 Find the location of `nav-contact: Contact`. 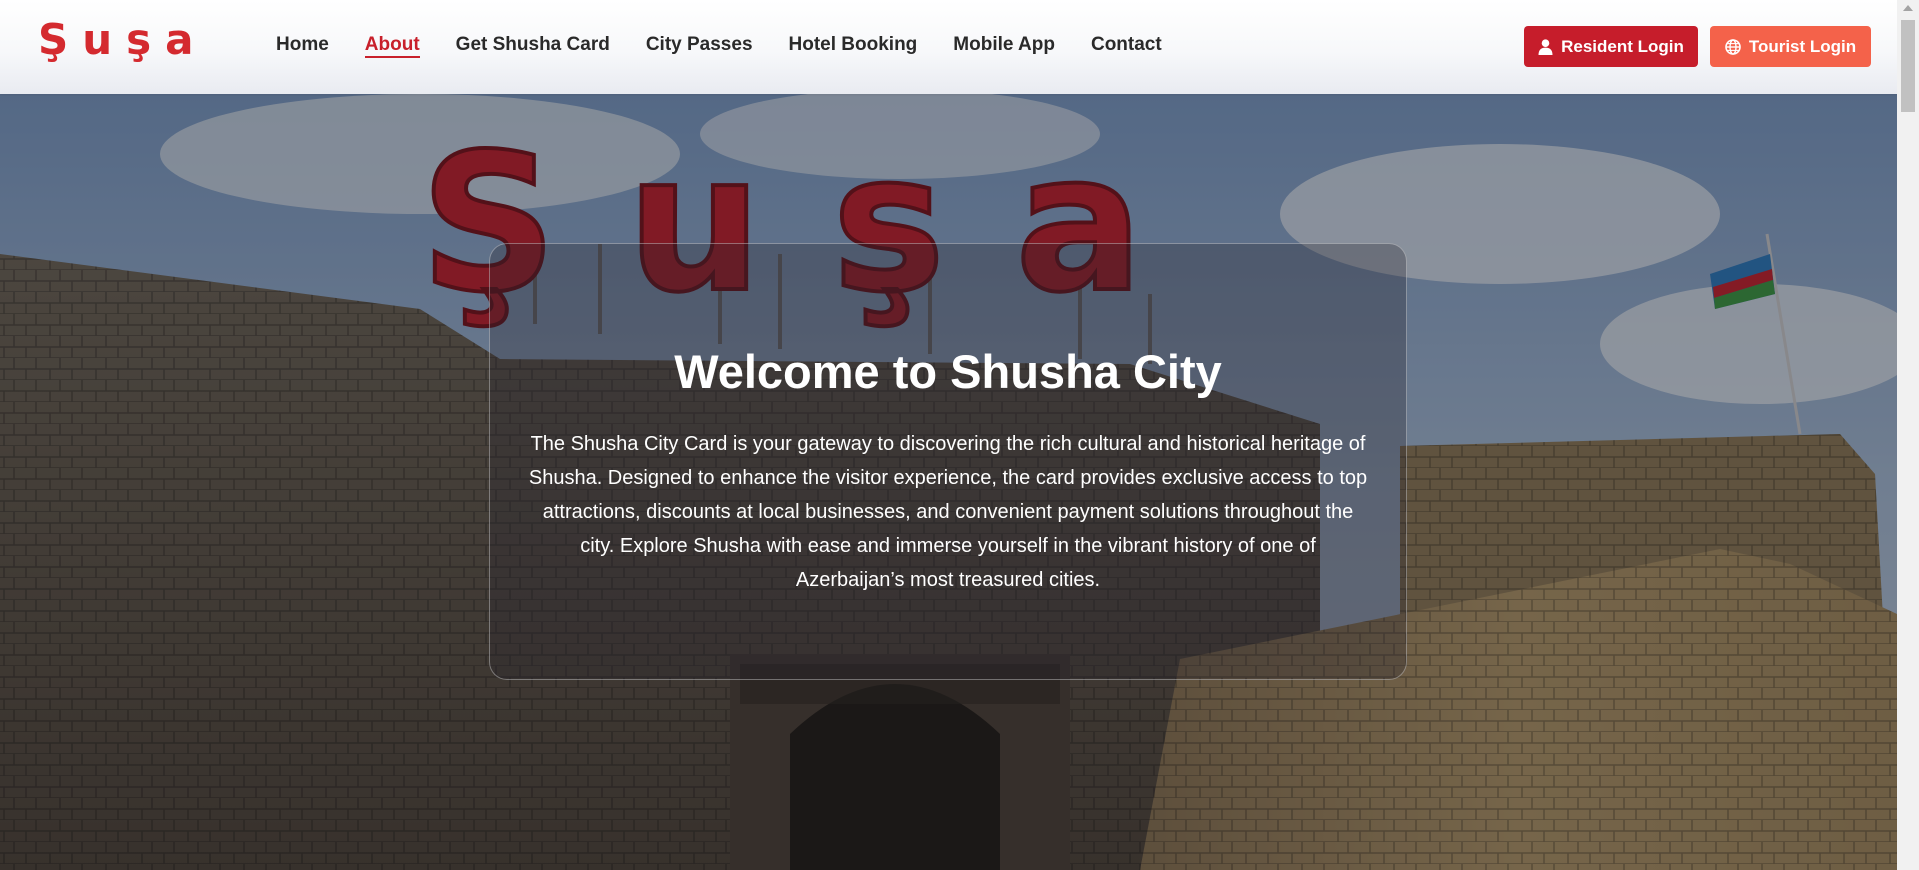

nav-contact: Contact is located at coordinates (1126, 45).